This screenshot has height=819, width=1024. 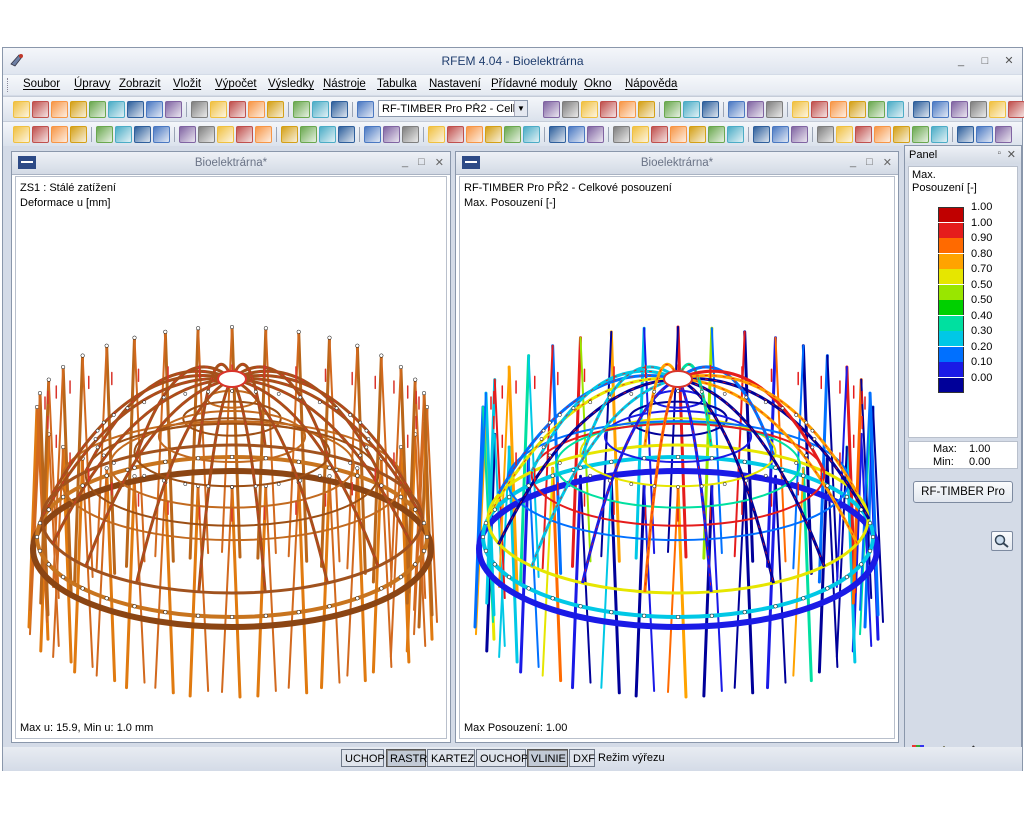 What do you see at coordinates (140, 84) in the screenshot?
I see `menu-zobrazit: Zobrazit` at bounding box center [140, 84].